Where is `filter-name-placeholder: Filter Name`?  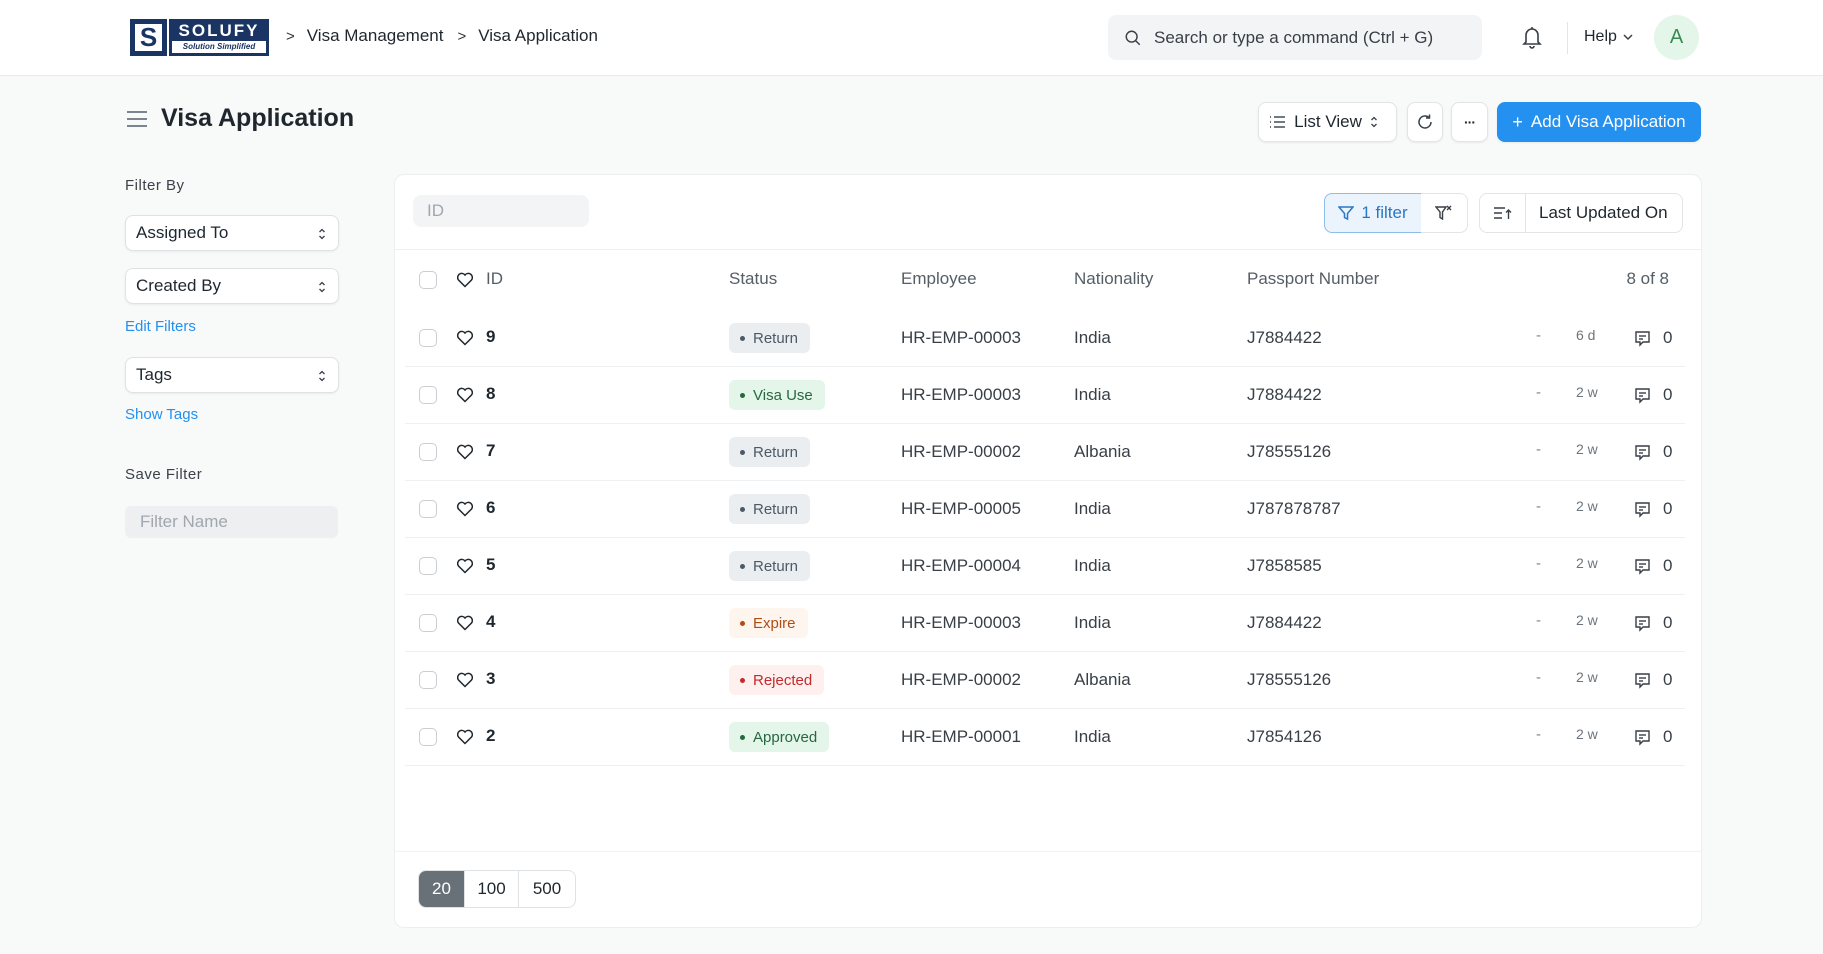
filter-name-placeholder: Filter Name is located at coordinates (184, 521).